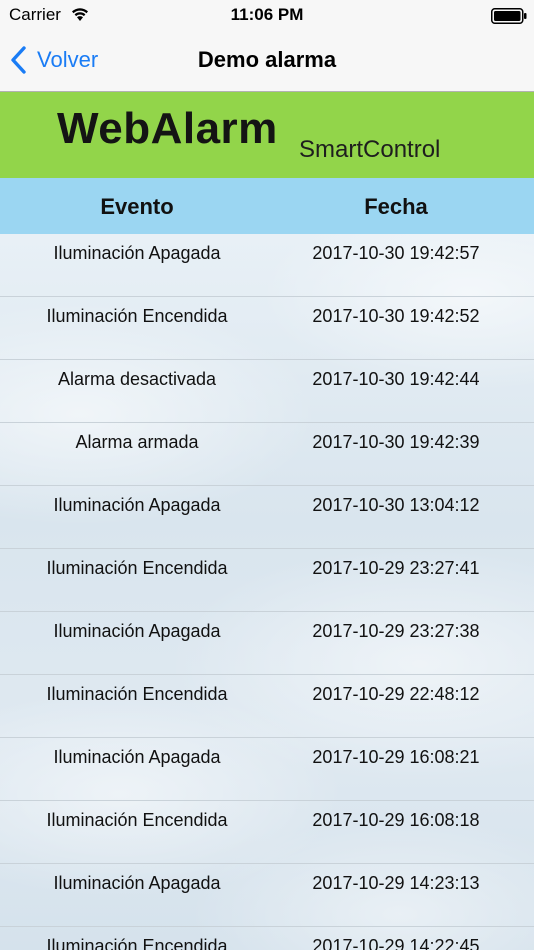 Image resolution: width=534 pixels, height=950 pixels. I want to click on table-row: Iluminación Apagada 2017-10-29 23:27:38, so click(267, 643).